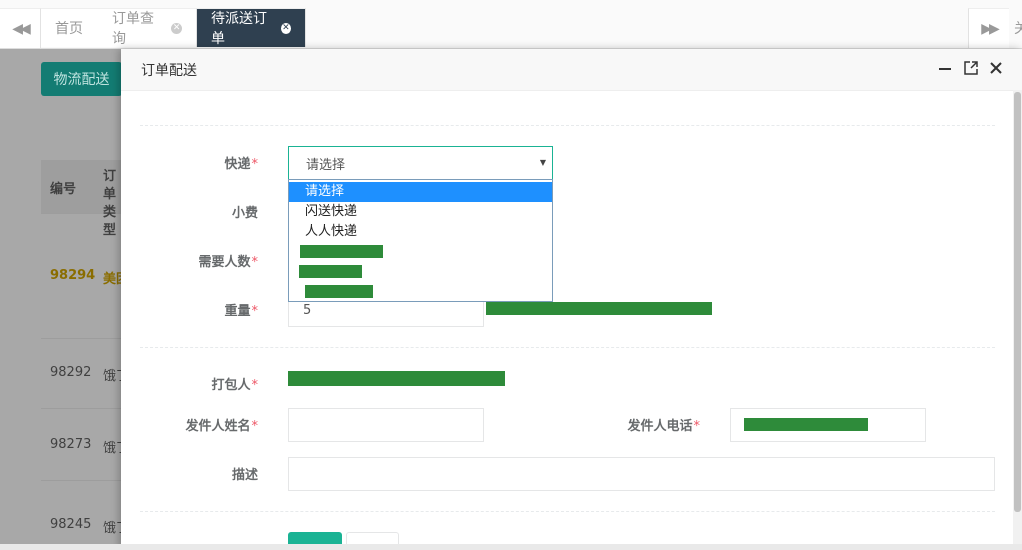 This screenshot has width=1022, height=550. I want to click on express-option: 闪送快递, so click(420, 212).